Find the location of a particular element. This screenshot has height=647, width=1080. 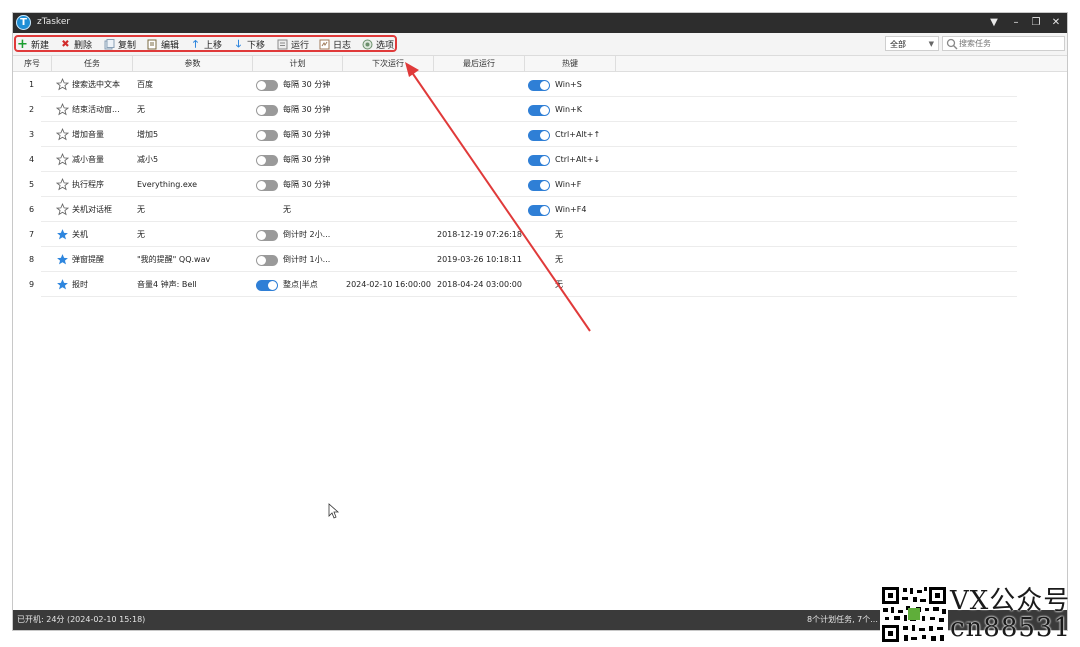

task-name: 执行程序 is located at coordinates (88, 184).